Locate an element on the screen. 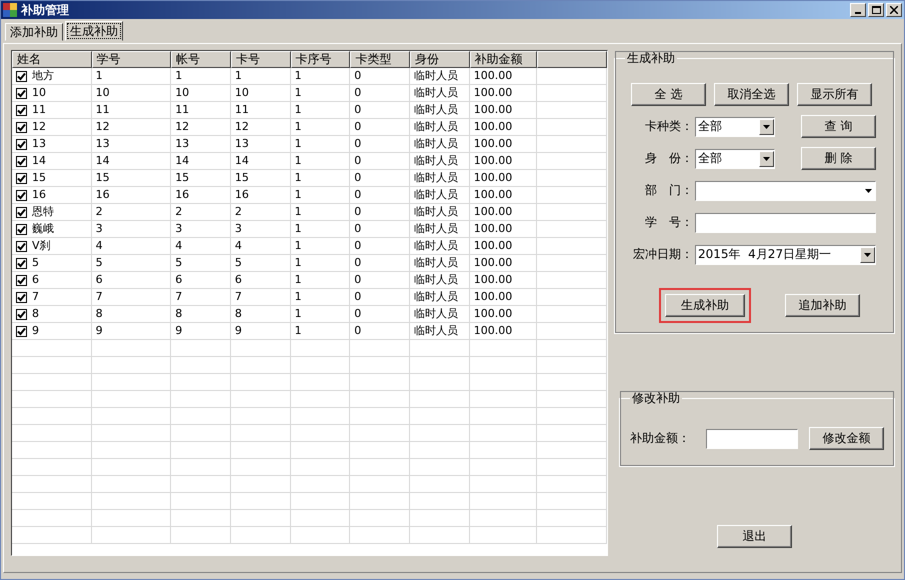 Image resolution: width=905 pixels, height=580 pixels. query-button: 查 询 is located at coordinates (838, 126).